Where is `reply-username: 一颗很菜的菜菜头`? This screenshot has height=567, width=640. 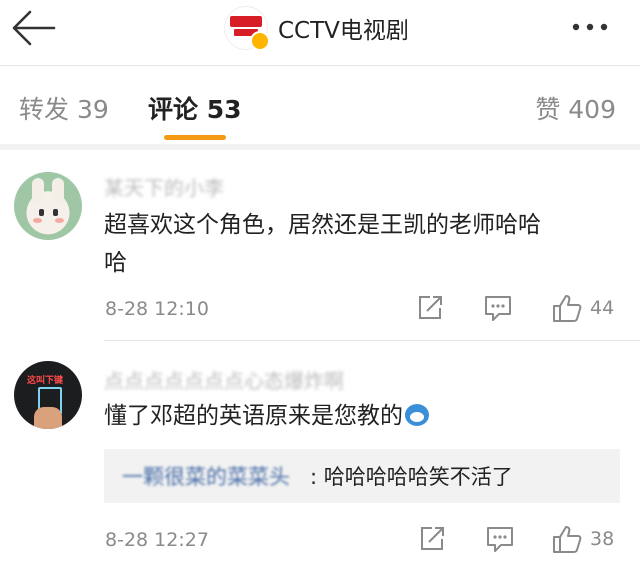 reply-username: 一颗很菜的菜菜头 is located at coordinates (206, 476).